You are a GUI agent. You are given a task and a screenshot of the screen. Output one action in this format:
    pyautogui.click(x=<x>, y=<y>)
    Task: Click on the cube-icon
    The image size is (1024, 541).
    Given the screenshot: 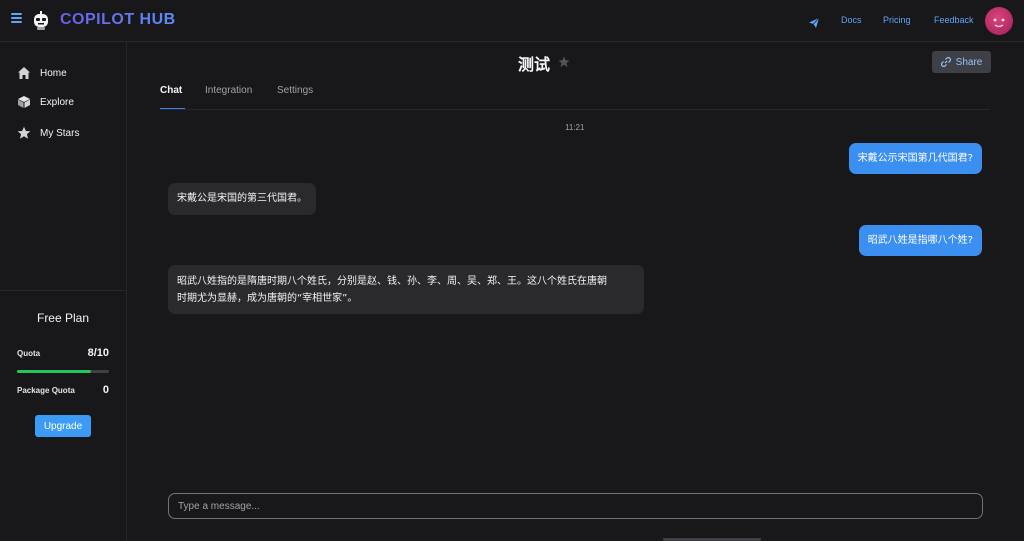 What is the action you would take?
    pyautogui.click(x=24, y=102)
    